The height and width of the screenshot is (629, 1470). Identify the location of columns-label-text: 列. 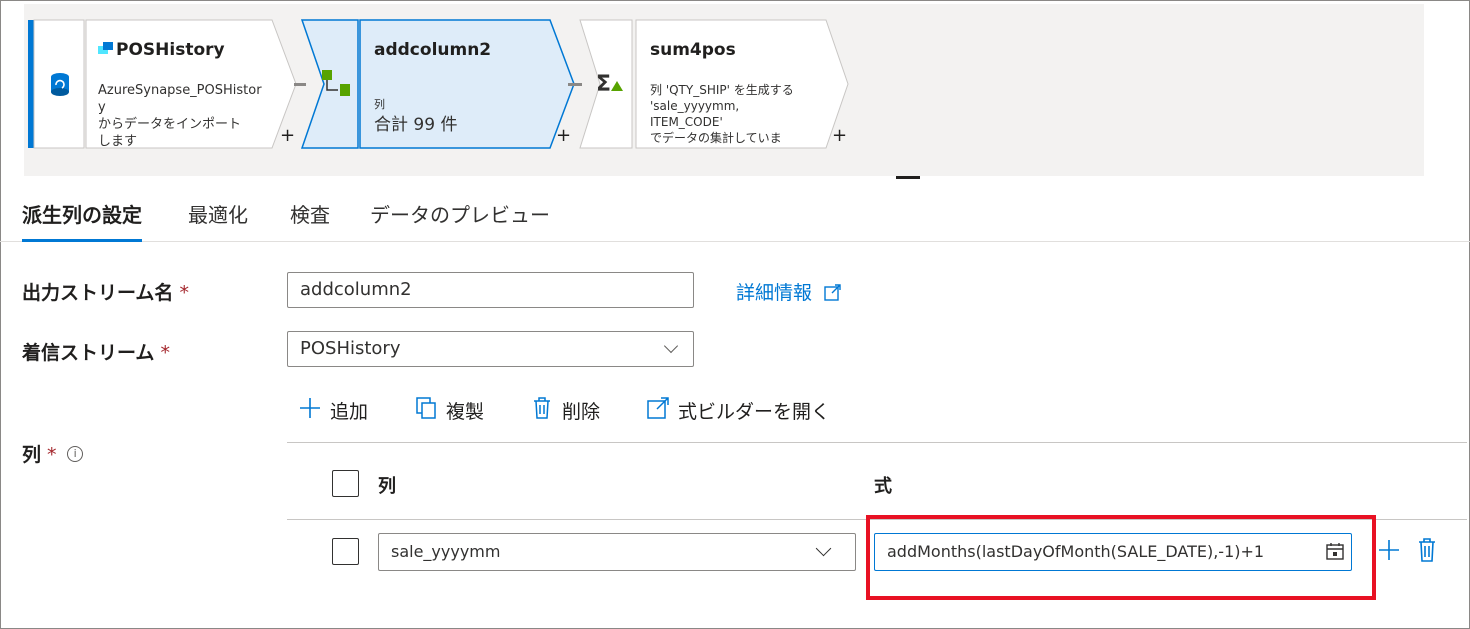
(32, 455).